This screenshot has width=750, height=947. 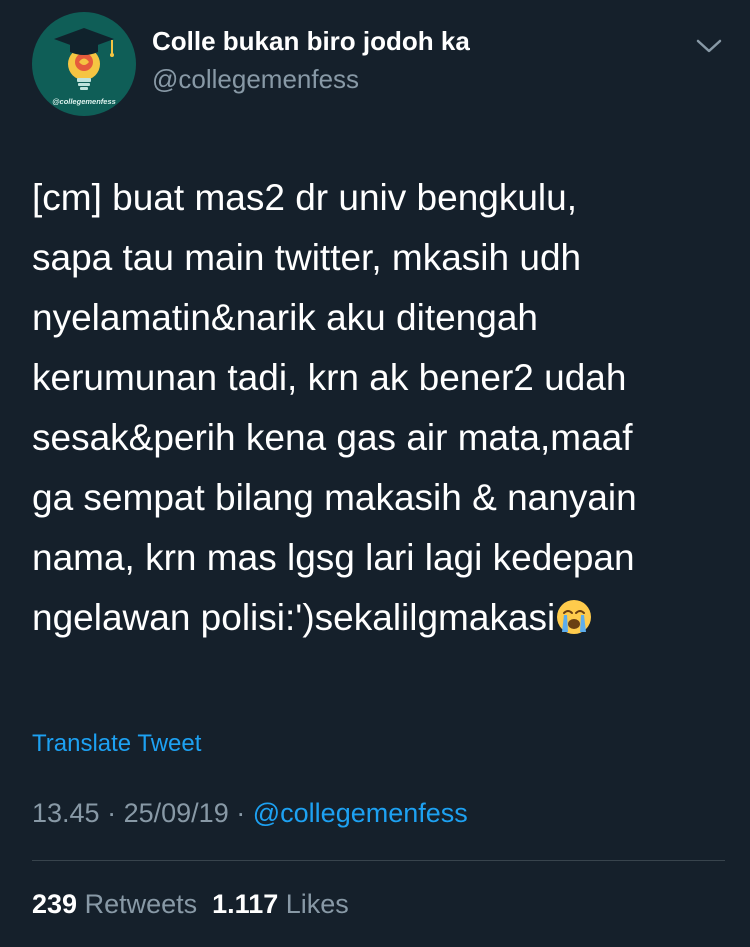 I want to click on retweets-stat: 239 Retweets, so click(x=114, y=904).